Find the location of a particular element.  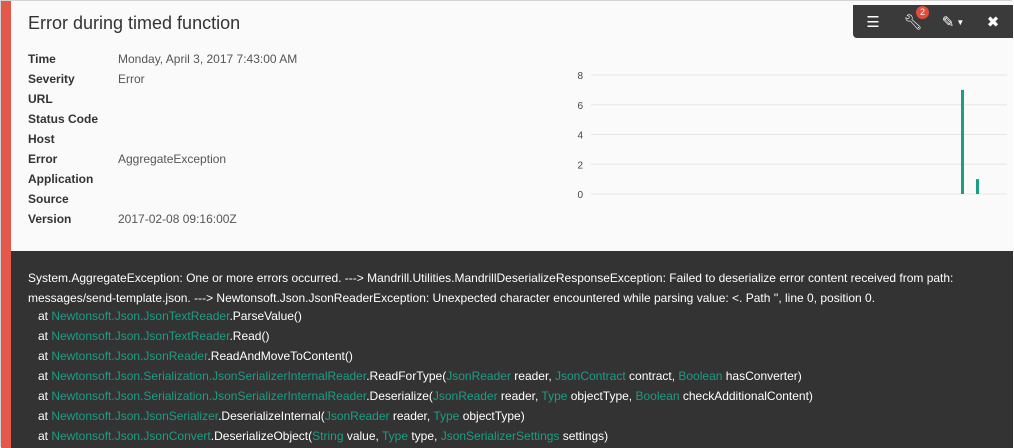

frame-method: .ParseValue() is located at coordinates (265, 316).